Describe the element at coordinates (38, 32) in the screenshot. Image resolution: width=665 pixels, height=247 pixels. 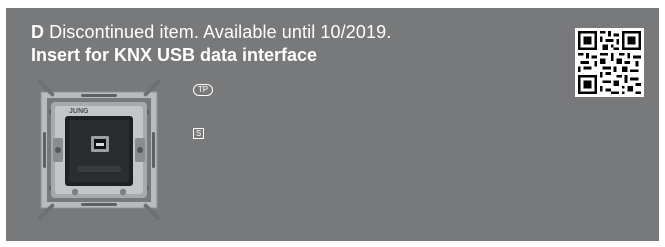
I see `discontinued-badge-letter: D` at that location.